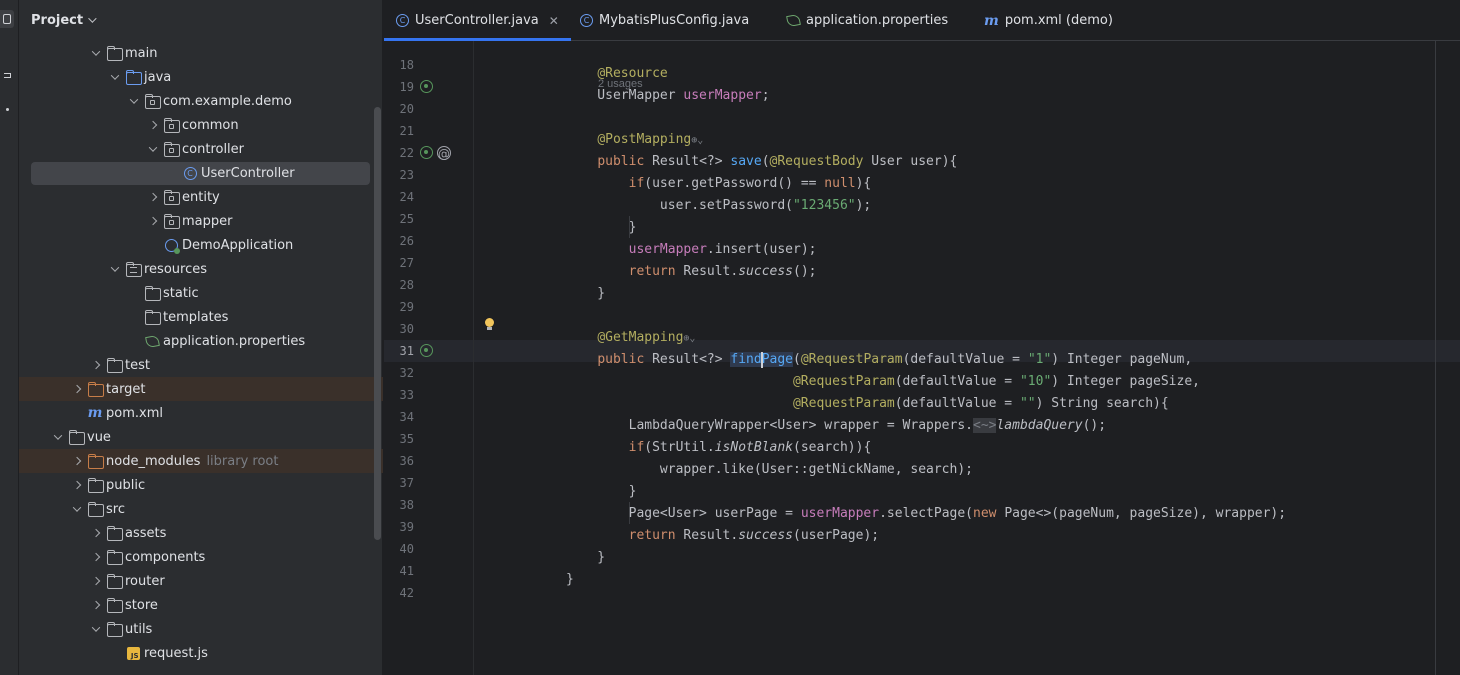 The width and height of the screenshot is (1460, 675). I want to click on tree-item: com.example.demo, so click(201, 101).